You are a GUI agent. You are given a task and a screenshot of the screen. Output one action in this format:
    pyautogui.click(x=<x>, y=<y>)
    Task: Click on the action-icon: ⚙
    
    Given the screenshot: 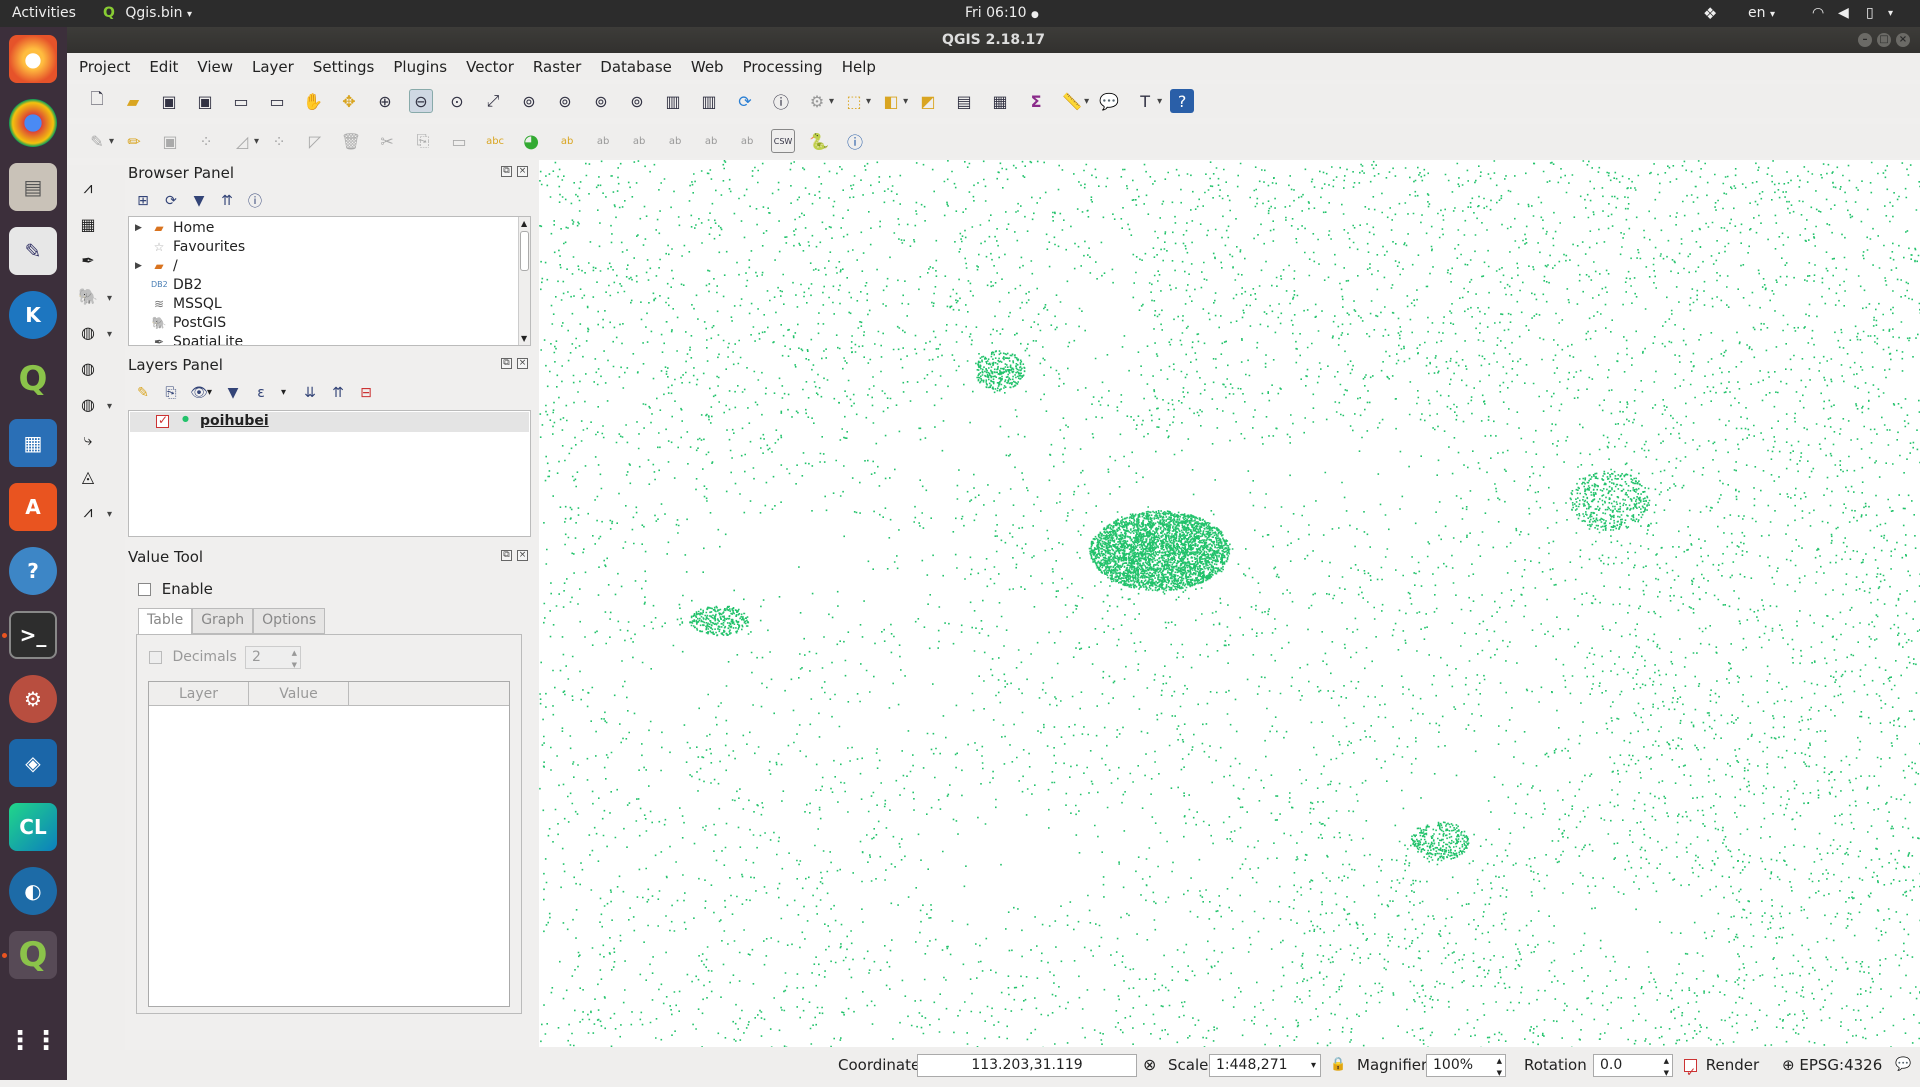 What is the action you would take?
    pyautogui.click(x=817, y=101)
    